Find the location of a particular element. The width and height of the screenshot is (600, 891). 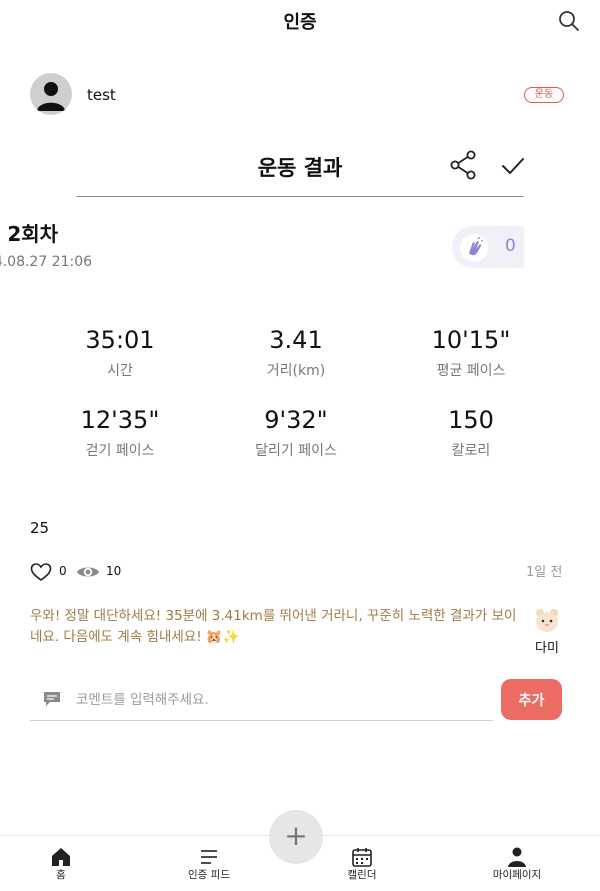

stat-time: 35:01 시간 is located at coordinates (120, 353).